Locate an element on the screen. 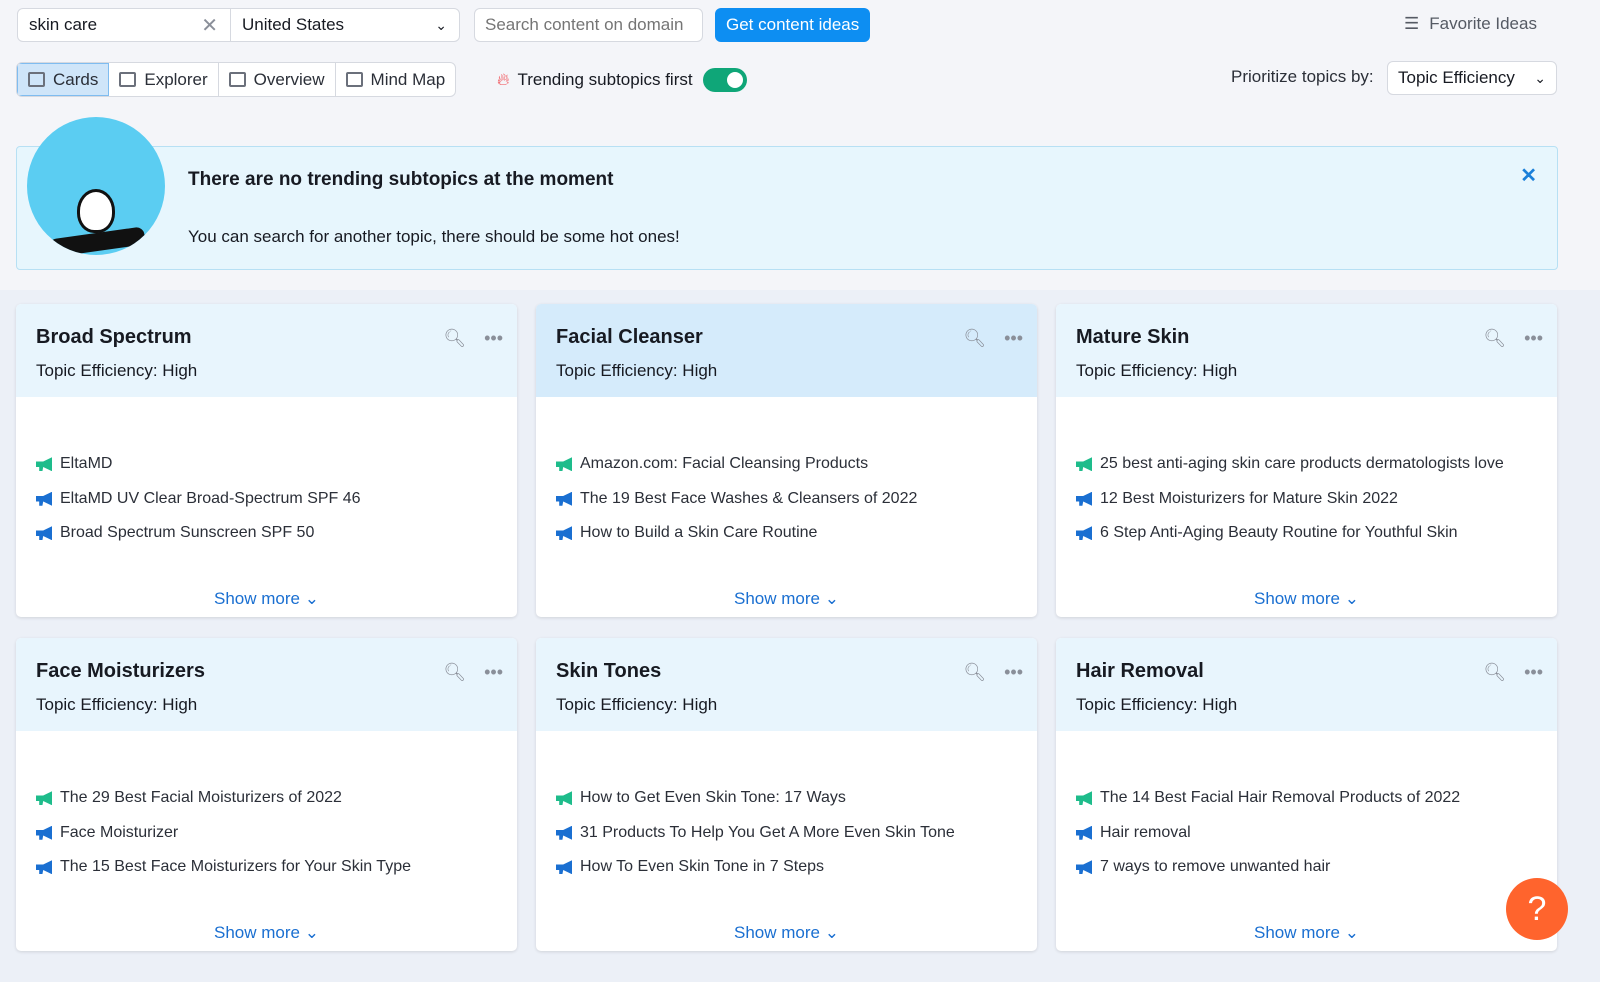 The image size is (1600, 982). get-content-ideas-button: Get content ideas is located at coordinates (793, 25).